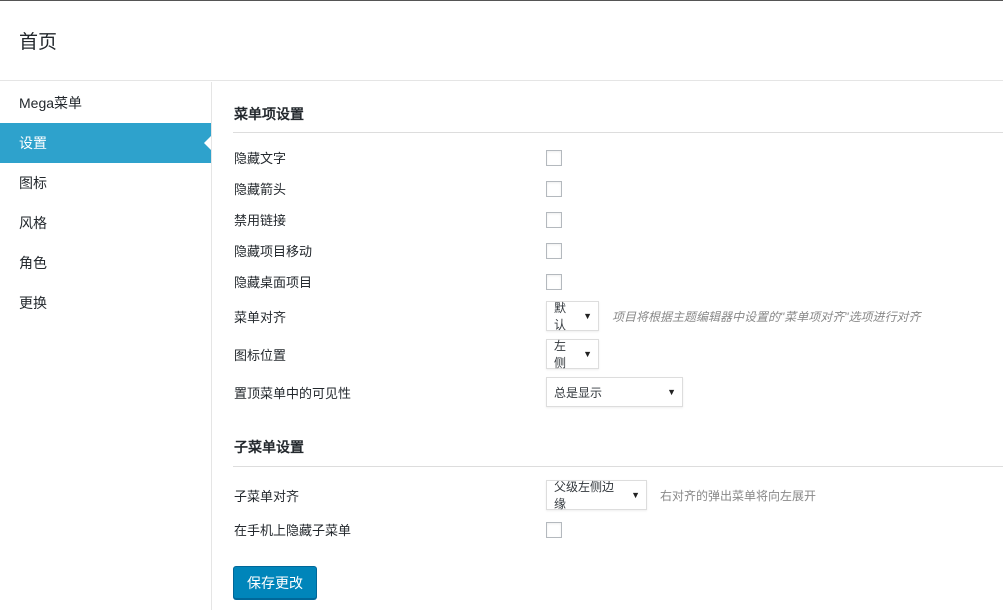 Image resolution: width=1003 pixels, height=610 pixels. Describe the element at coordinates (275, 582) in the screenshot. I see `save-button: 保存更改` at that location.